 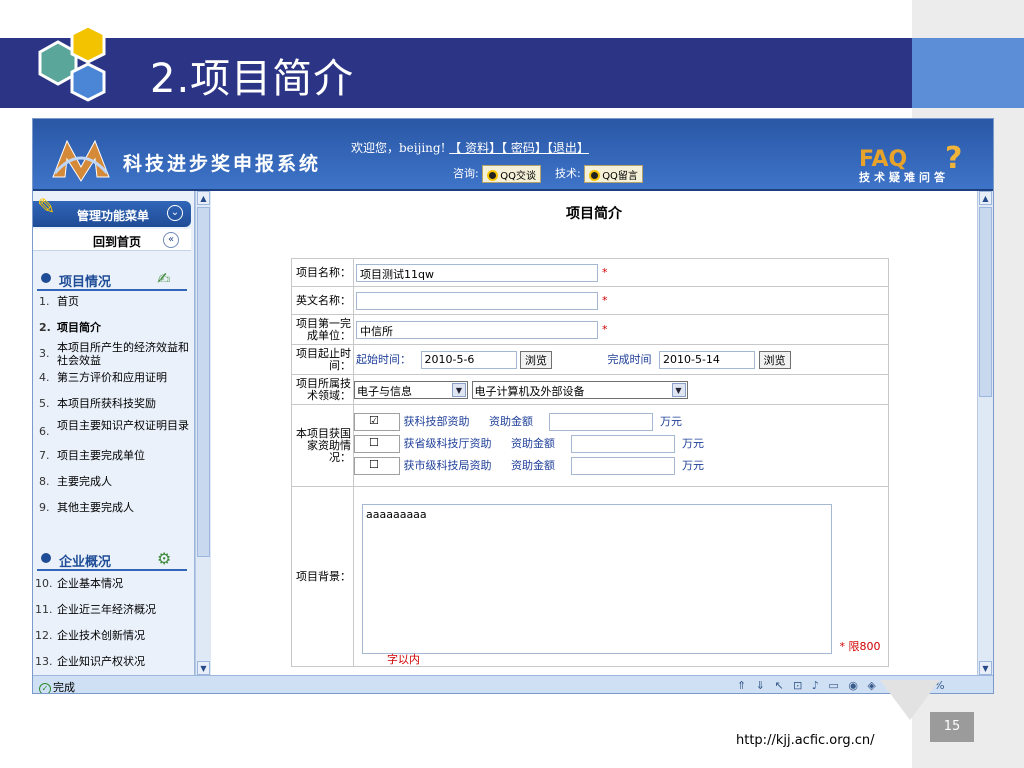 I want to click on province-amount-input, so click(x=622, y=443).